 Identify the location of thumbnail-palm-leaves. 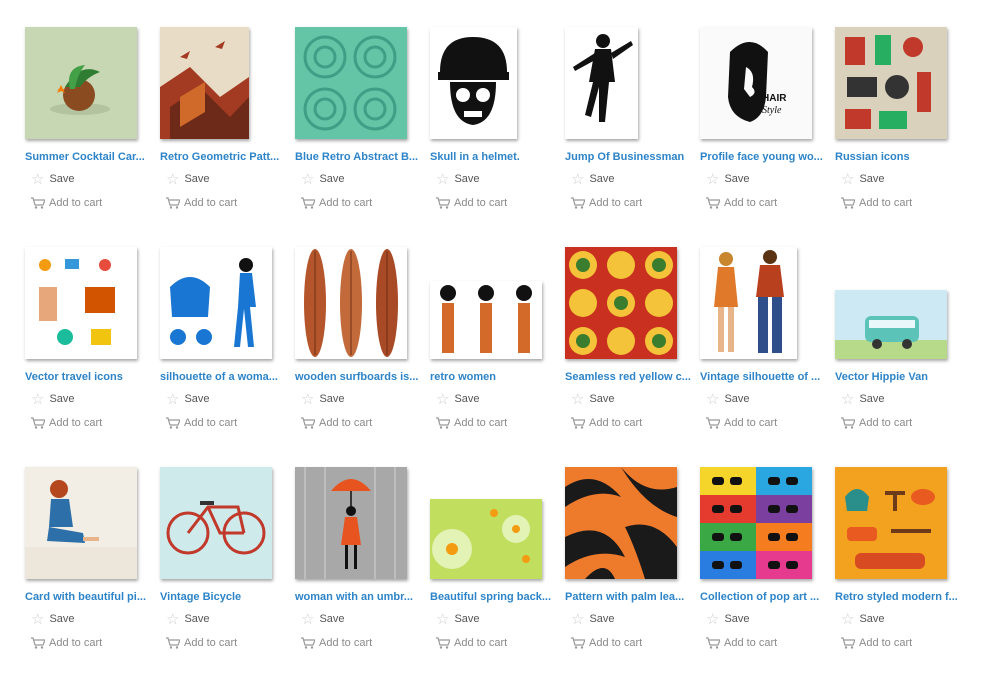
(621, 523).